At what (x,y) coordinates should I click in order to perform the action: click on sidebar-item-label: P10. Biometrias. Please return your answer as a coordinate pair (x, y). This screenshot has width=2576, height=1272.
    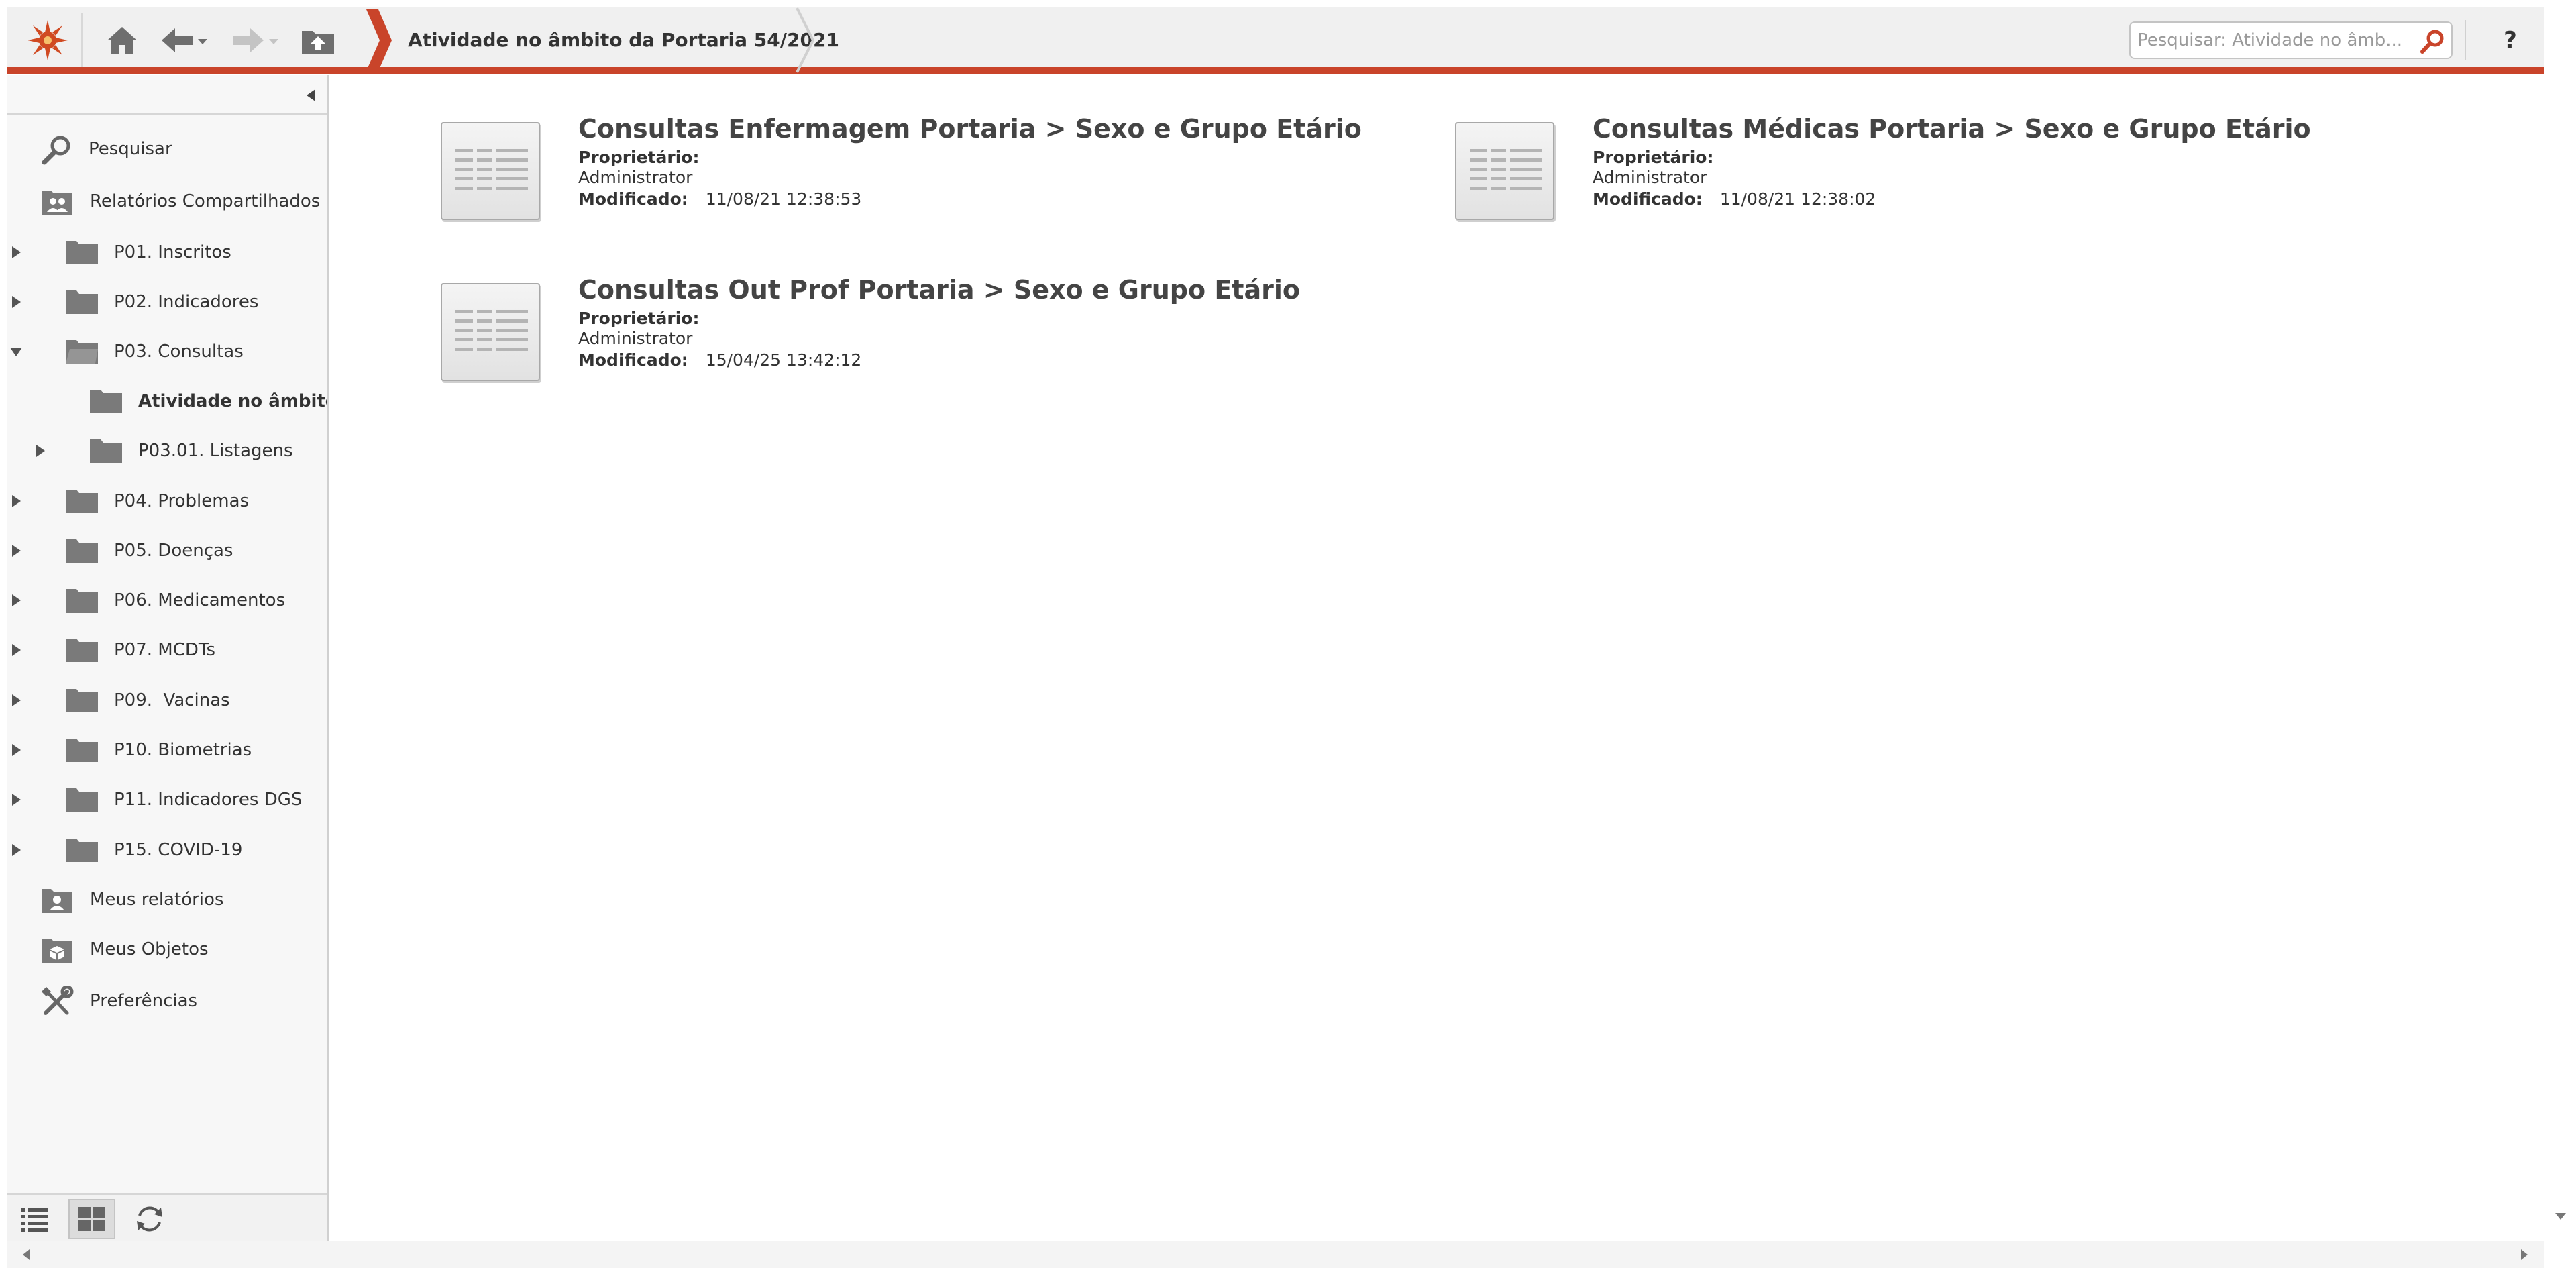
    Looking at the image, I should click on (183, 750).